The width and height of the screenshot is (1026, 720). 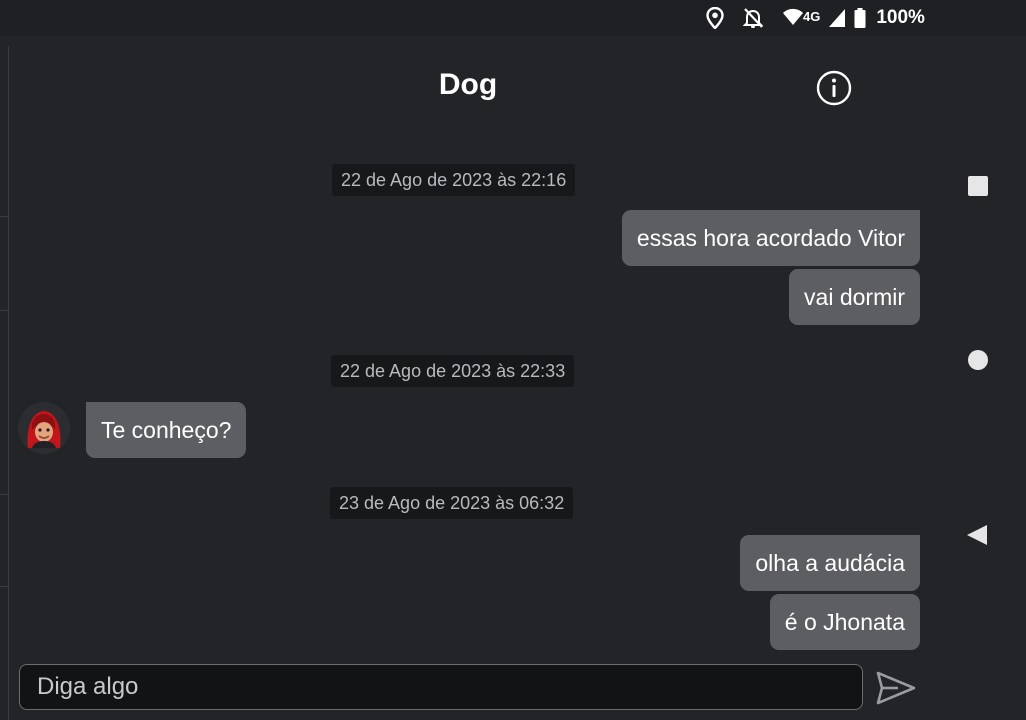 What do you see at coordinates (454, 180) in the screenshot?
I see `message-timestamp: 22 de Ago de 2023 às 22:16` at bounding box center [454, 180].